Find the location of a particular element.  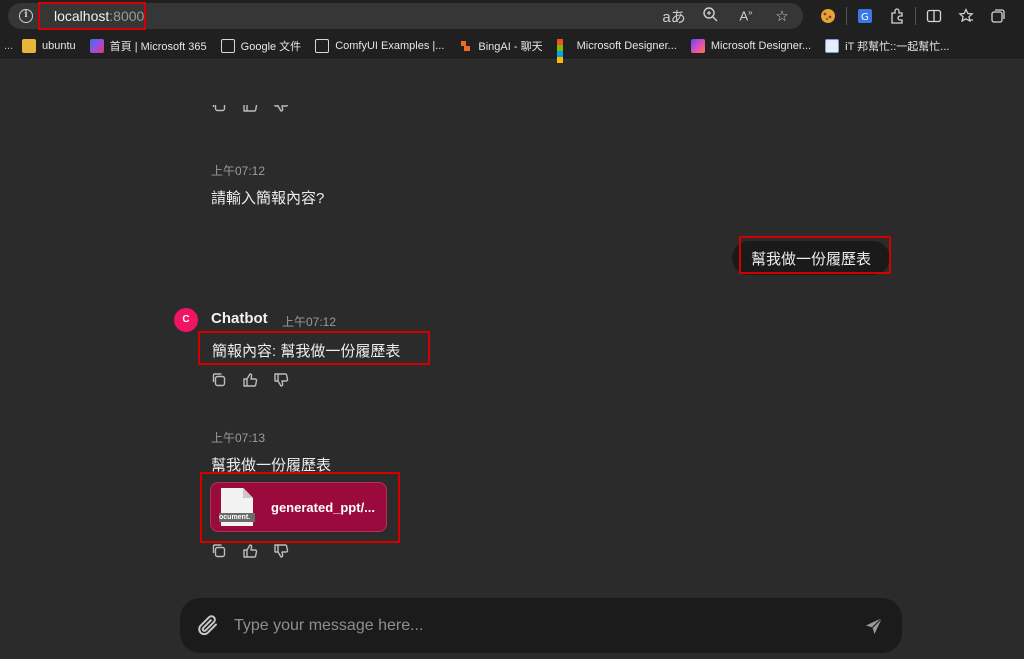

translate-icon: aあ is located at coordinates (674, 16).